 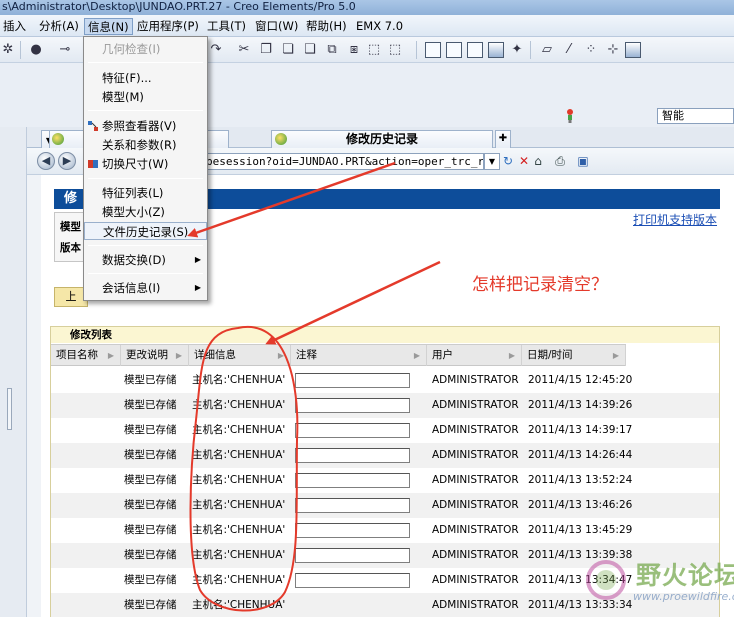 What do you see at coordinates (9, 409) in the screenshot?
I see `navigator-sash` at bounding box center [9, 409].